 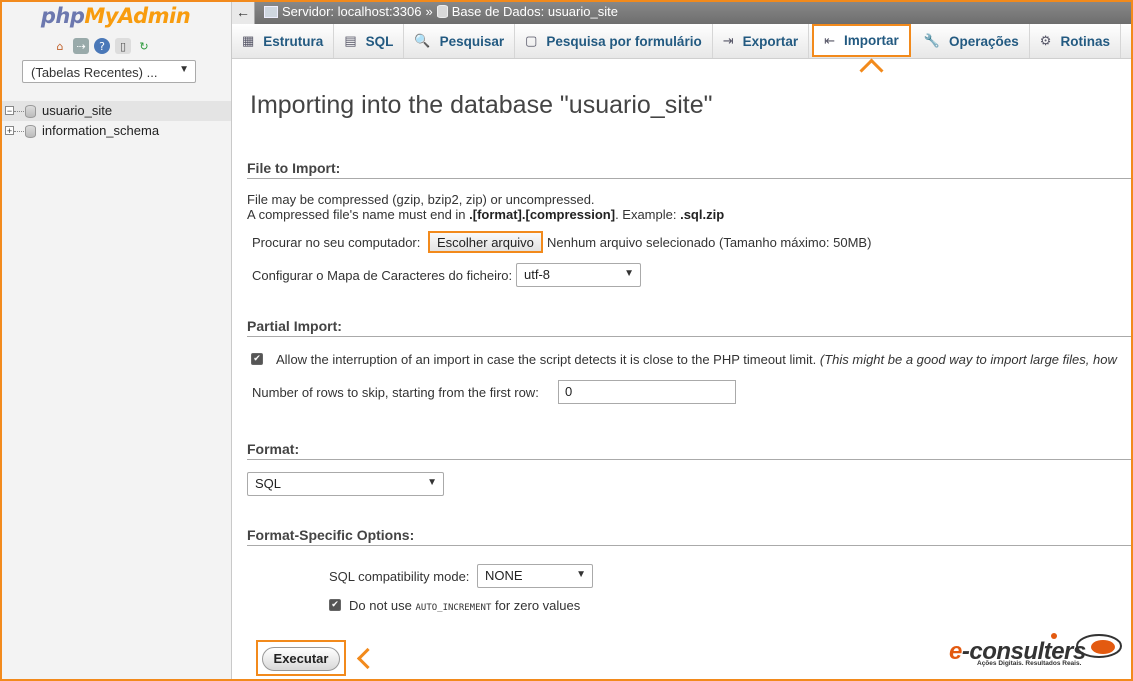 I want to click on file-to-import-heading: File to Import:, so click(x=690, y=169).